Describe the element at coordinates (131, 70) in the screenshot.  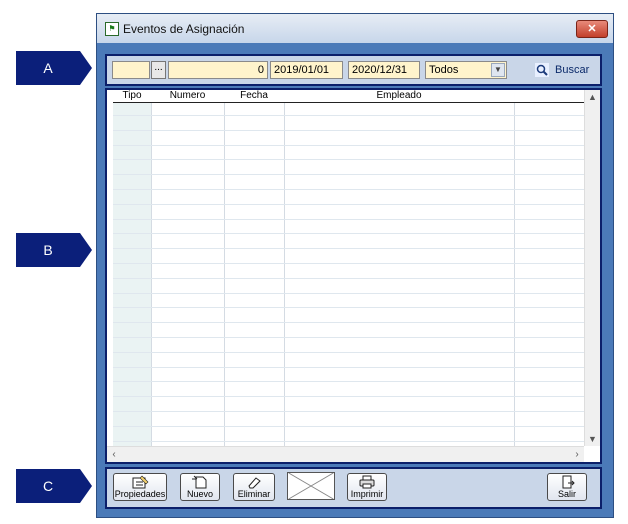
I see `code-input` at that location.